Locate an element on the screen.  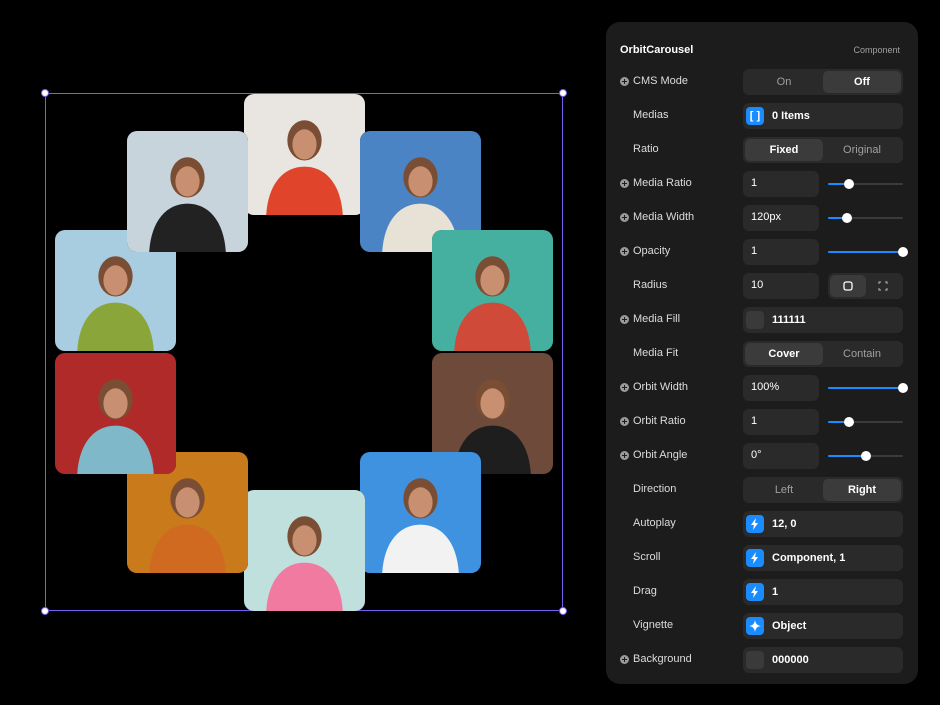
photo-woman-red-beanie is located at coordinates (115, 413).